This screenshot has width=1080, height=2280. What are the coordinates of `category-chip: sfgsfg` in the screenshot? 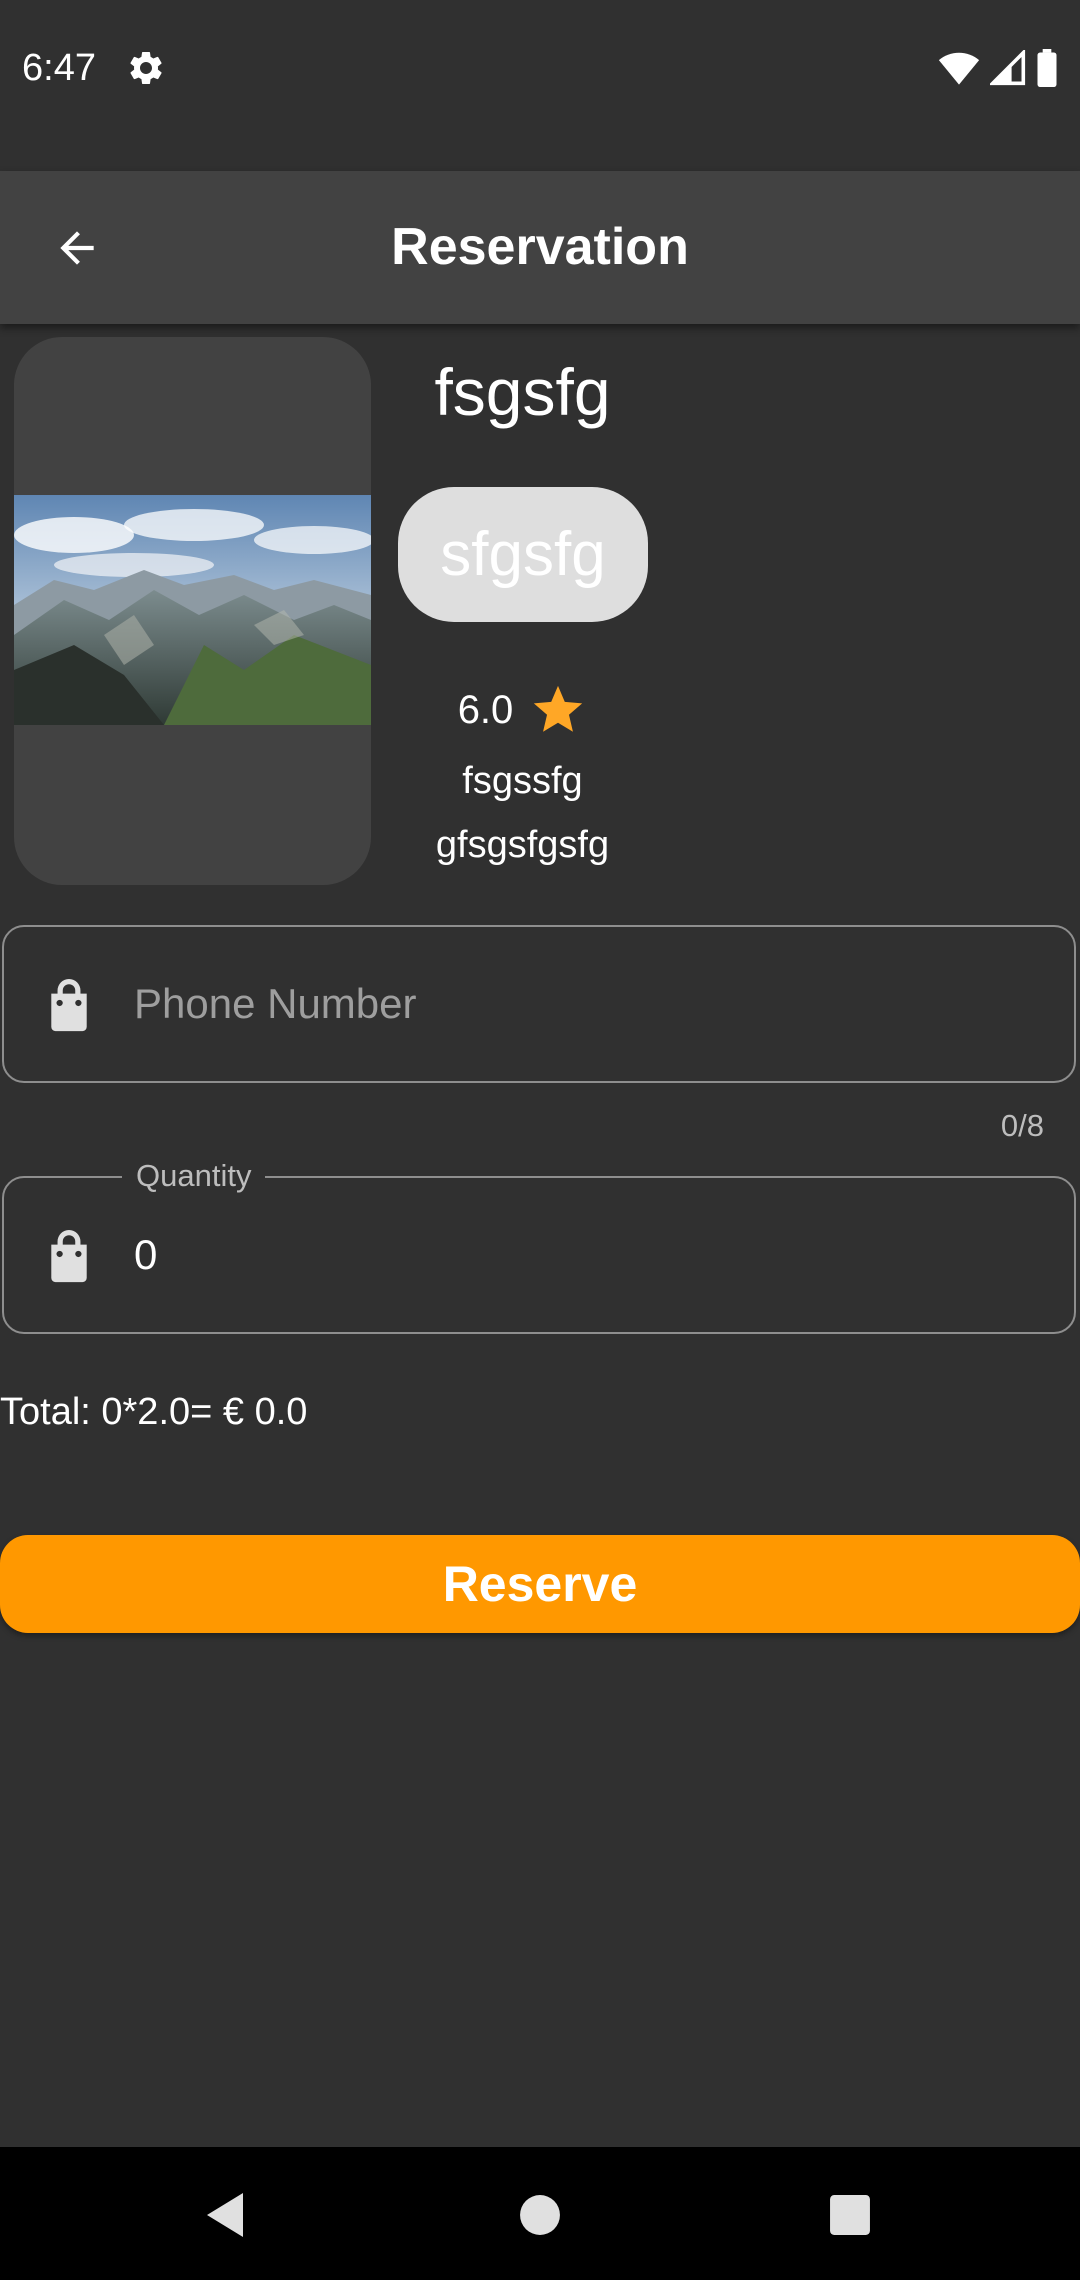 It's located at (523, 554).